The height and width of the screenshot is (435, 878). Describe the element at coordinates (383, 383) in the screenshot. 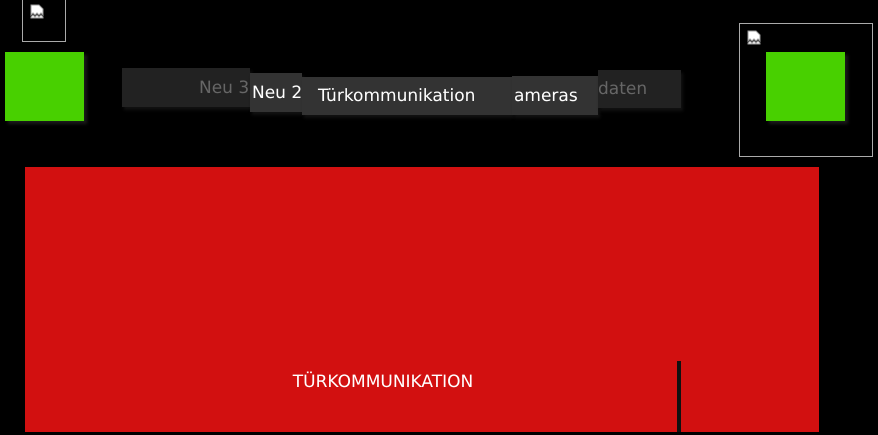

I see `panel-title: TÜRKOMMUNIKATION` at that location.